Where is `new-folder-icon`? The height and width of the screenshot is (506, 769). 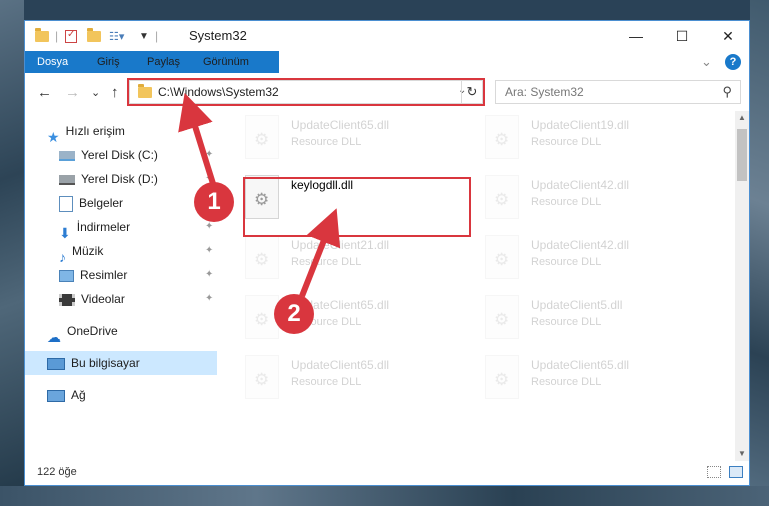
new-folder-icon is located at coordinates (94, 35).